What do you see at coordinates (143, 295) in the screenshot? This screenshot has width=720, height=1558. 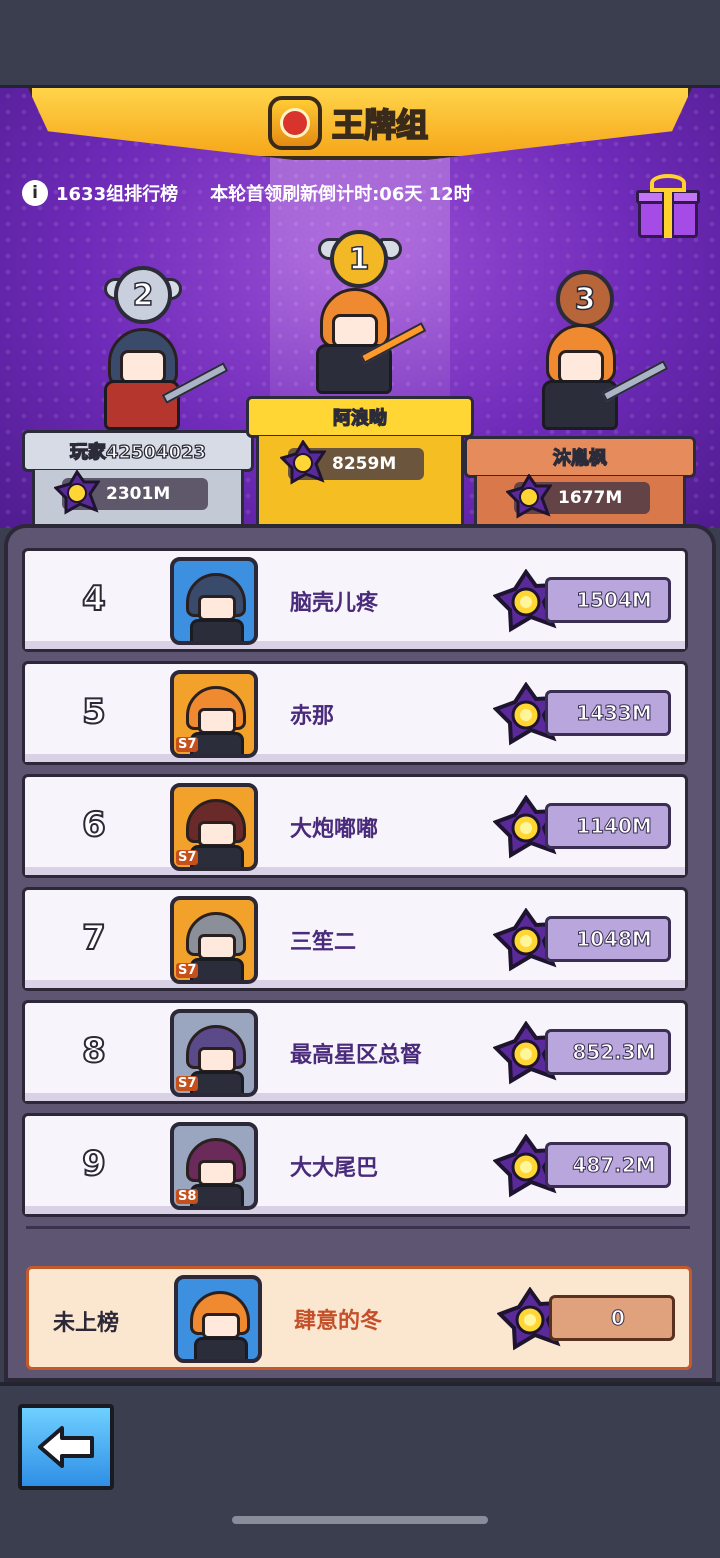 I see `rank-2-medal: 2` at bounding box center [143, 295].